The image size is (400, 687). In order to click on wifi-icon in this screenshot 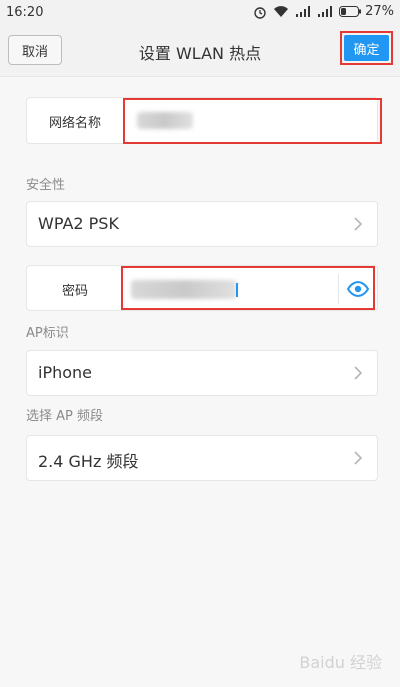, I will do `click(281, 11)`.